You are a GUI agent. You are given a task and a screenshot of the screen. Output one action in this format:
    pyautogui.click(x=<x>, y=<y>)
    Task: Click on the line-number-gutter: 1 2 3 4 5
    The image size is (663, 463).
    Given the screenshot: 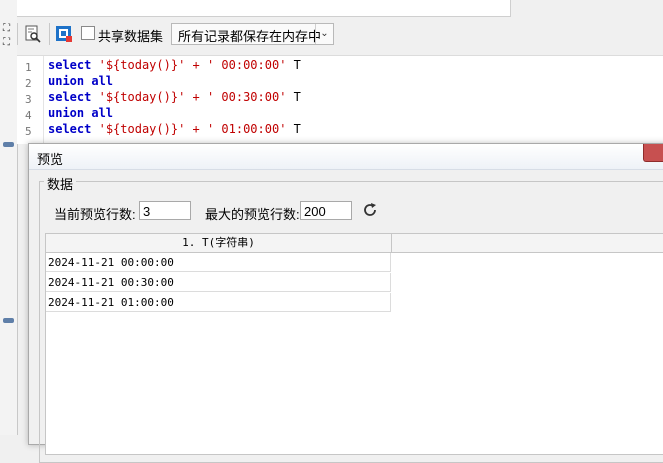 What is the action you would take?
    pyautogui.click(x=30, y=100)
    